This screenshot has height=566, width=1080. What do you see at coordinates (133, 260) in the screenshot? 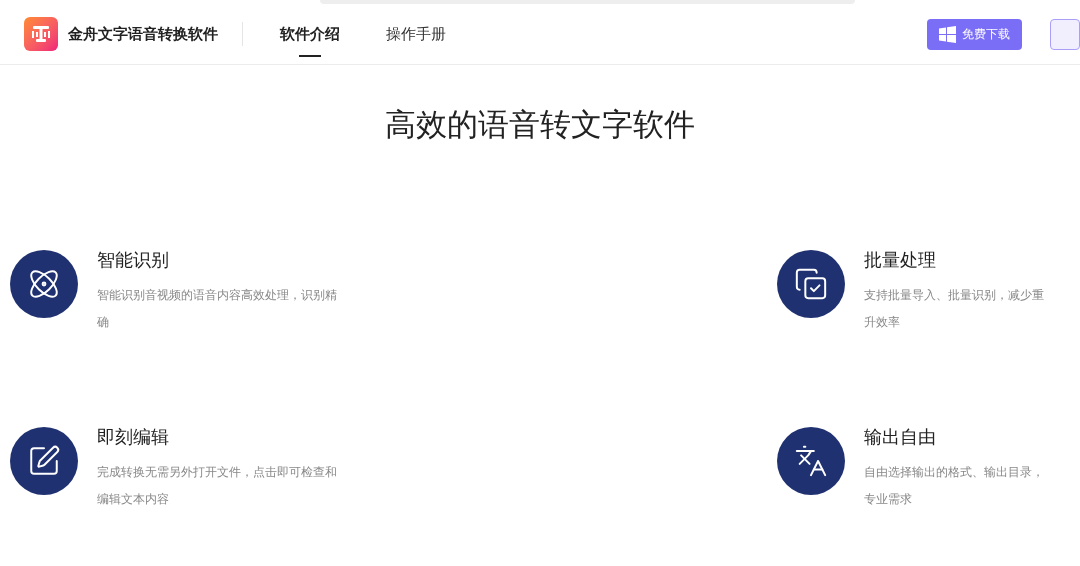
I see `feature-title: 智能识别` at bounding box center [133, 260].